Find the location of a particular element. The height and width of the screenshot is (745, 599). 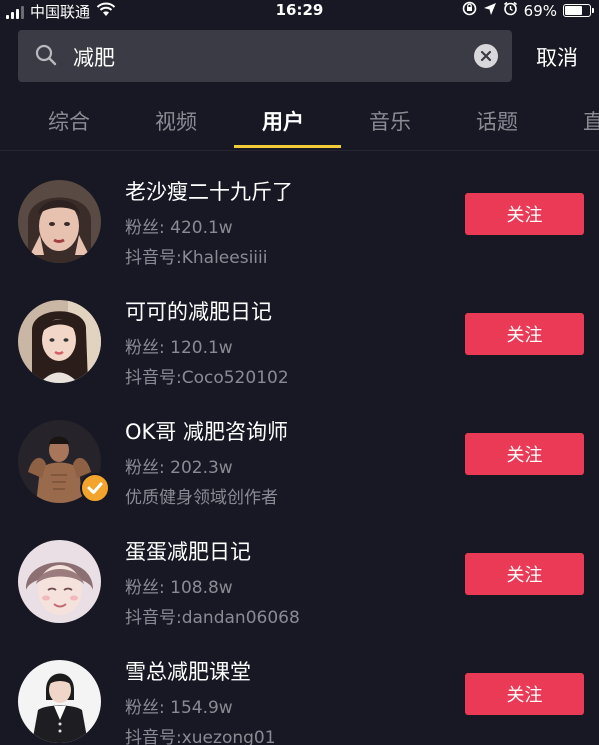

category-tabs: 综合 视频 用户 音乐 话题 直 is located at coordinates (299, 123).